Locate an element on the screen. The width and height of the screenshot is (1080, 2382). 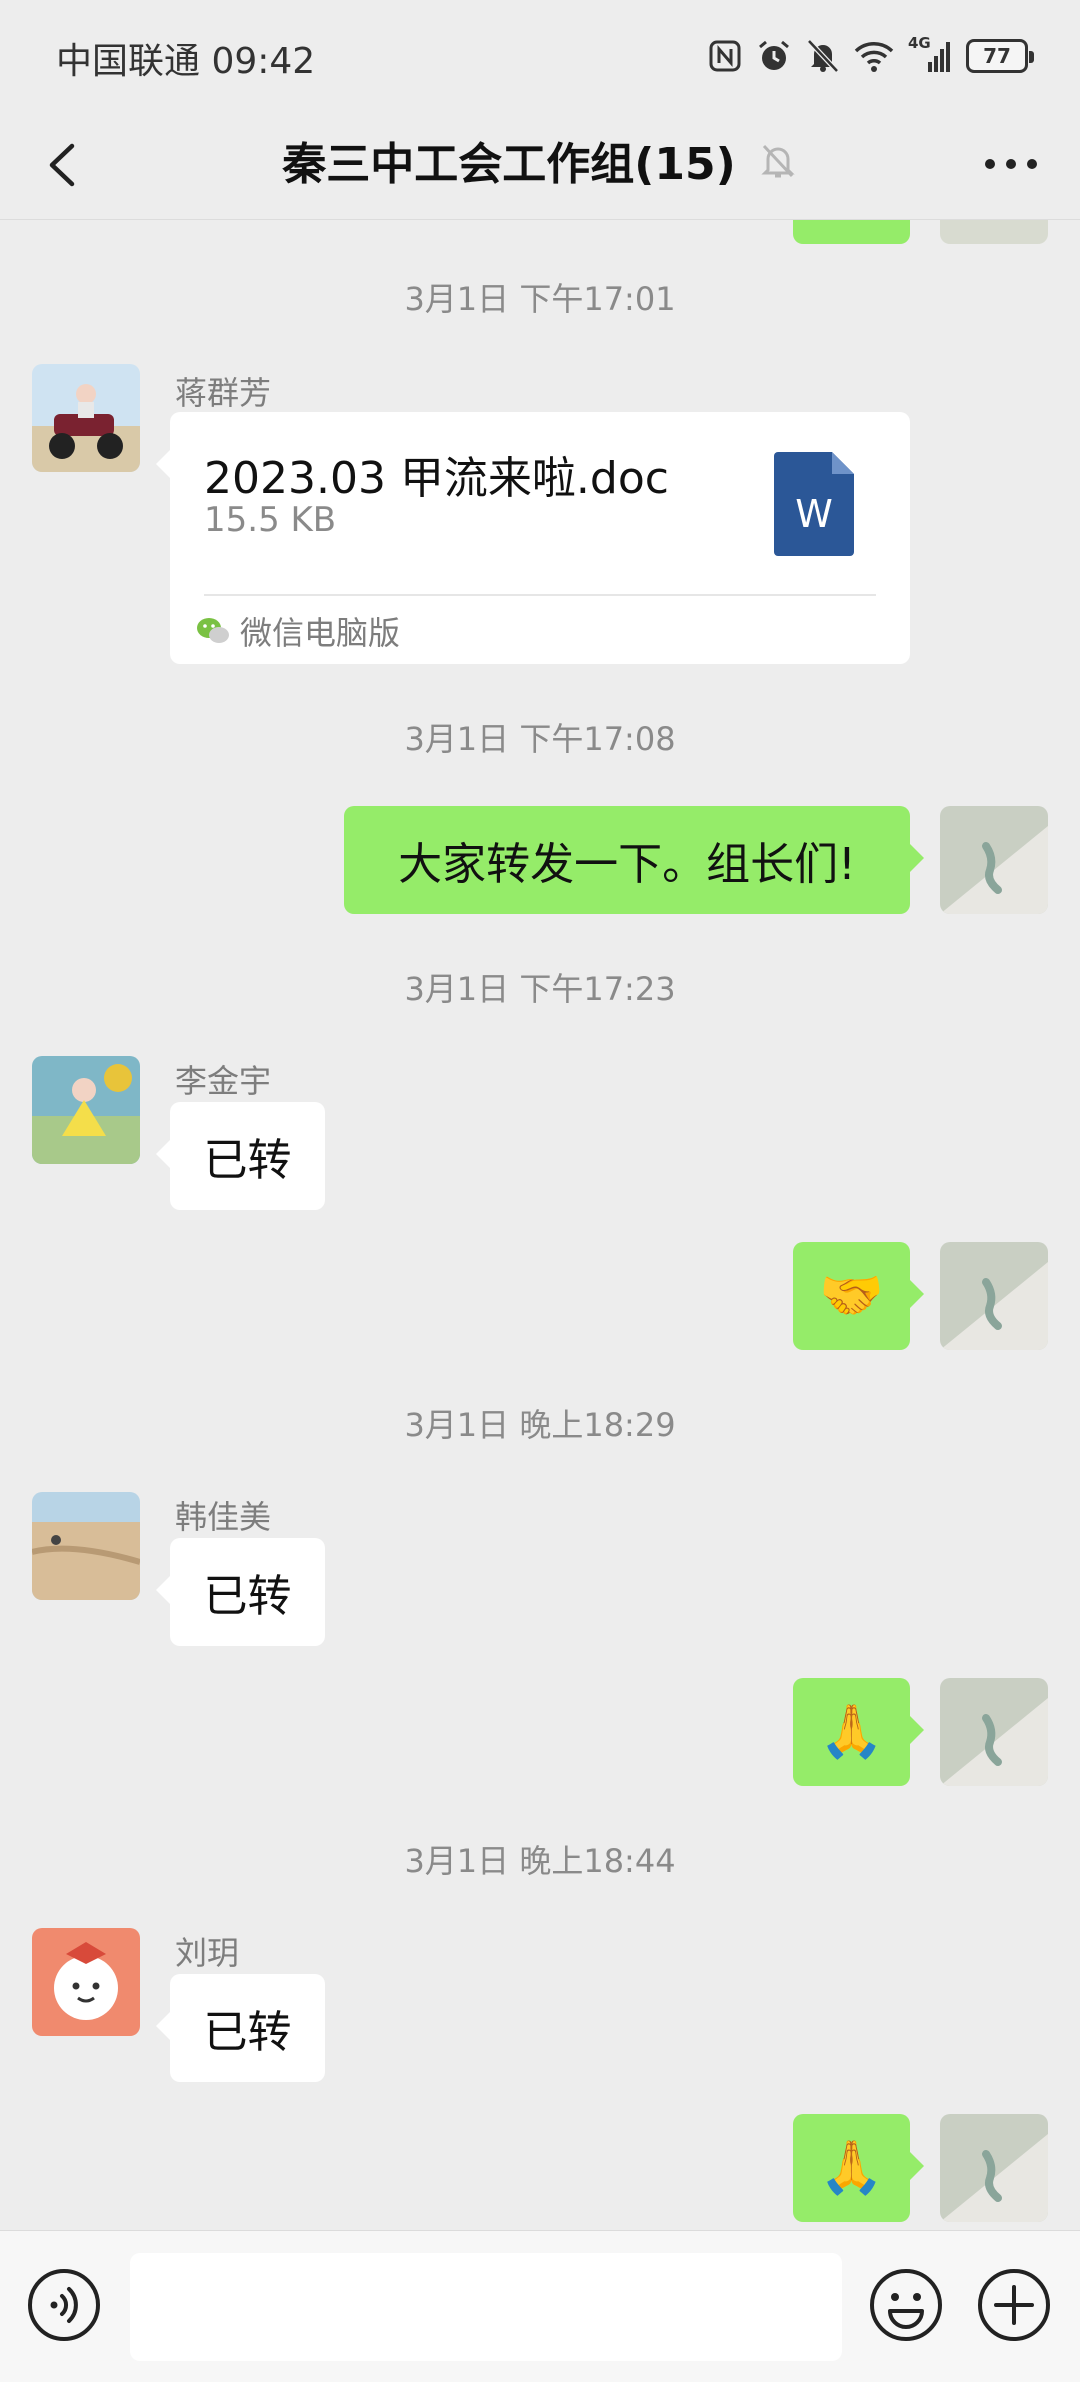
battery-icon: 77 is located at coordinates (1000, 56).